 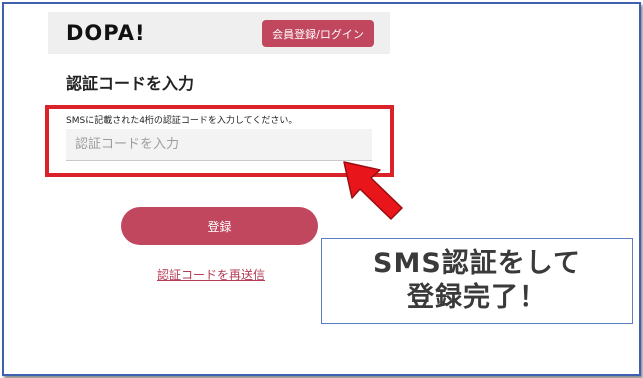 What do you see at coordinates (477, 297) in the screenshot?
I see `callout-line-2: 登録完了！` at bounding box center [477, 297].